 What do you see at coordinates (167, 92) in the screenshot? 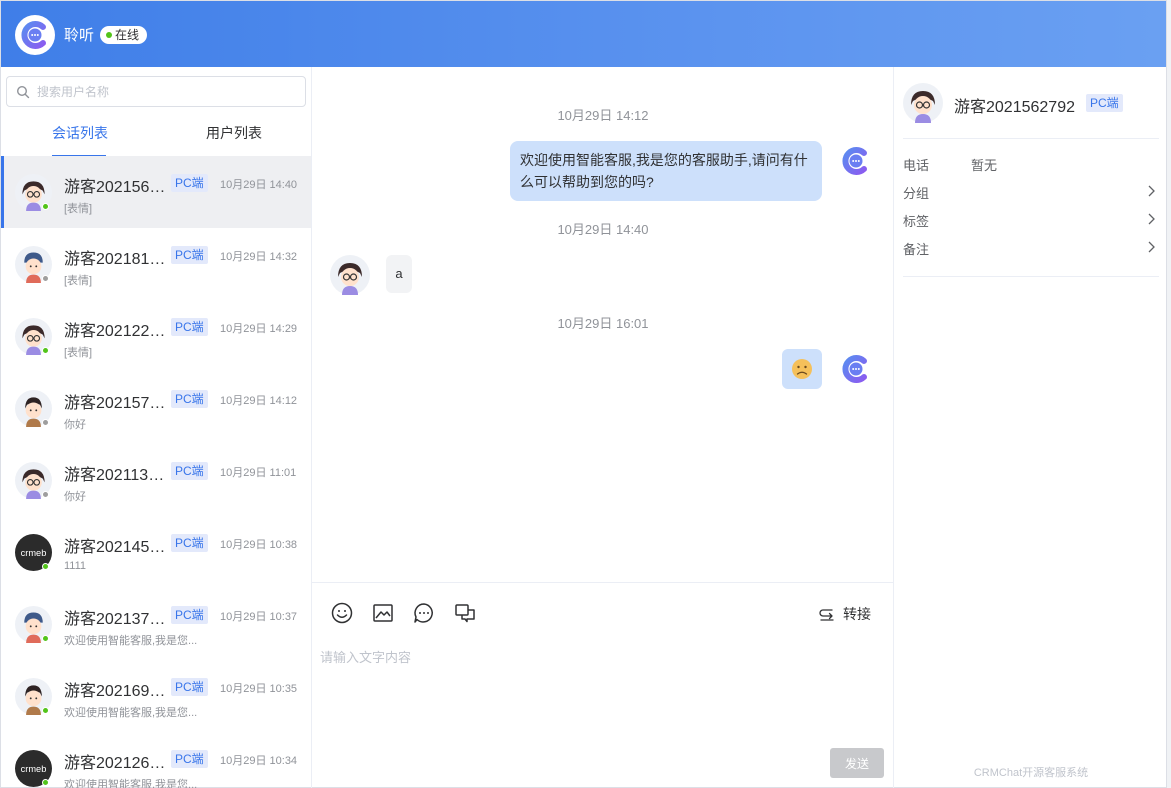
I see `search-input` at bounding box center [167, 92].